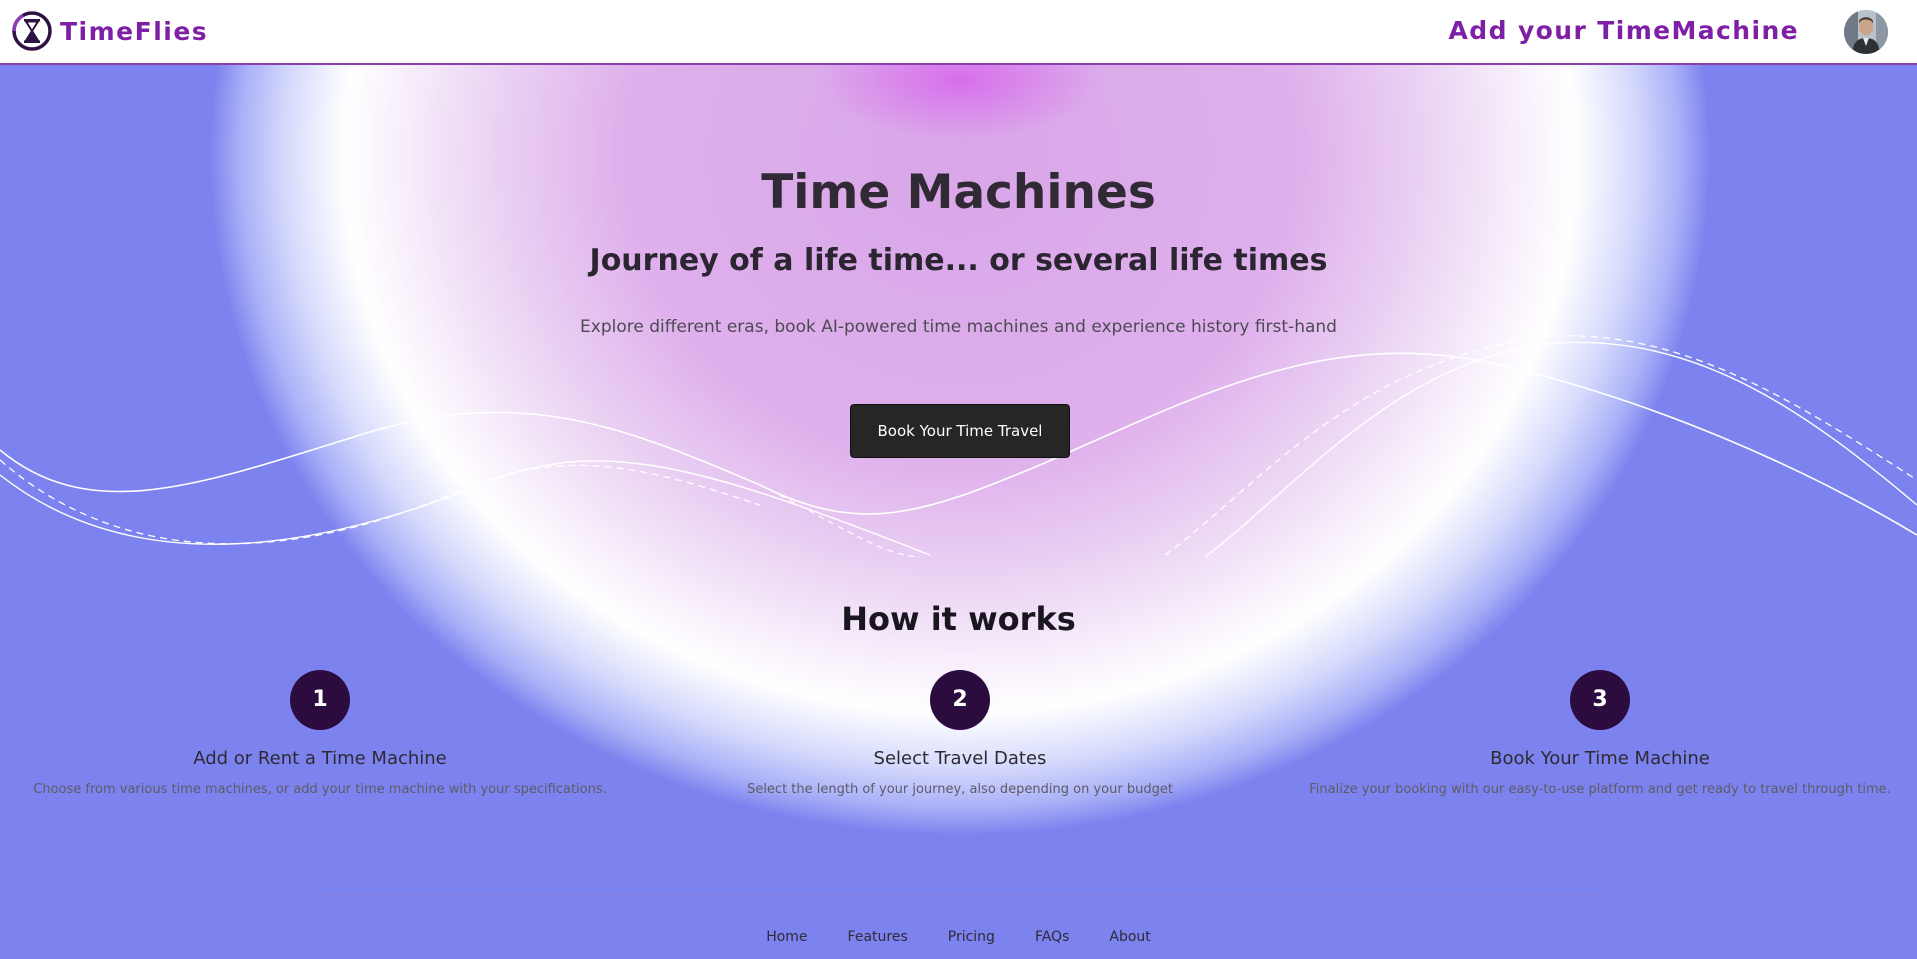 This screenshot has height=959, width=1917. What do you see at coordinates (971, 937) in the screenshot?
I see `footer-link-pricing: Pricing` at bounding box center [971, 937].